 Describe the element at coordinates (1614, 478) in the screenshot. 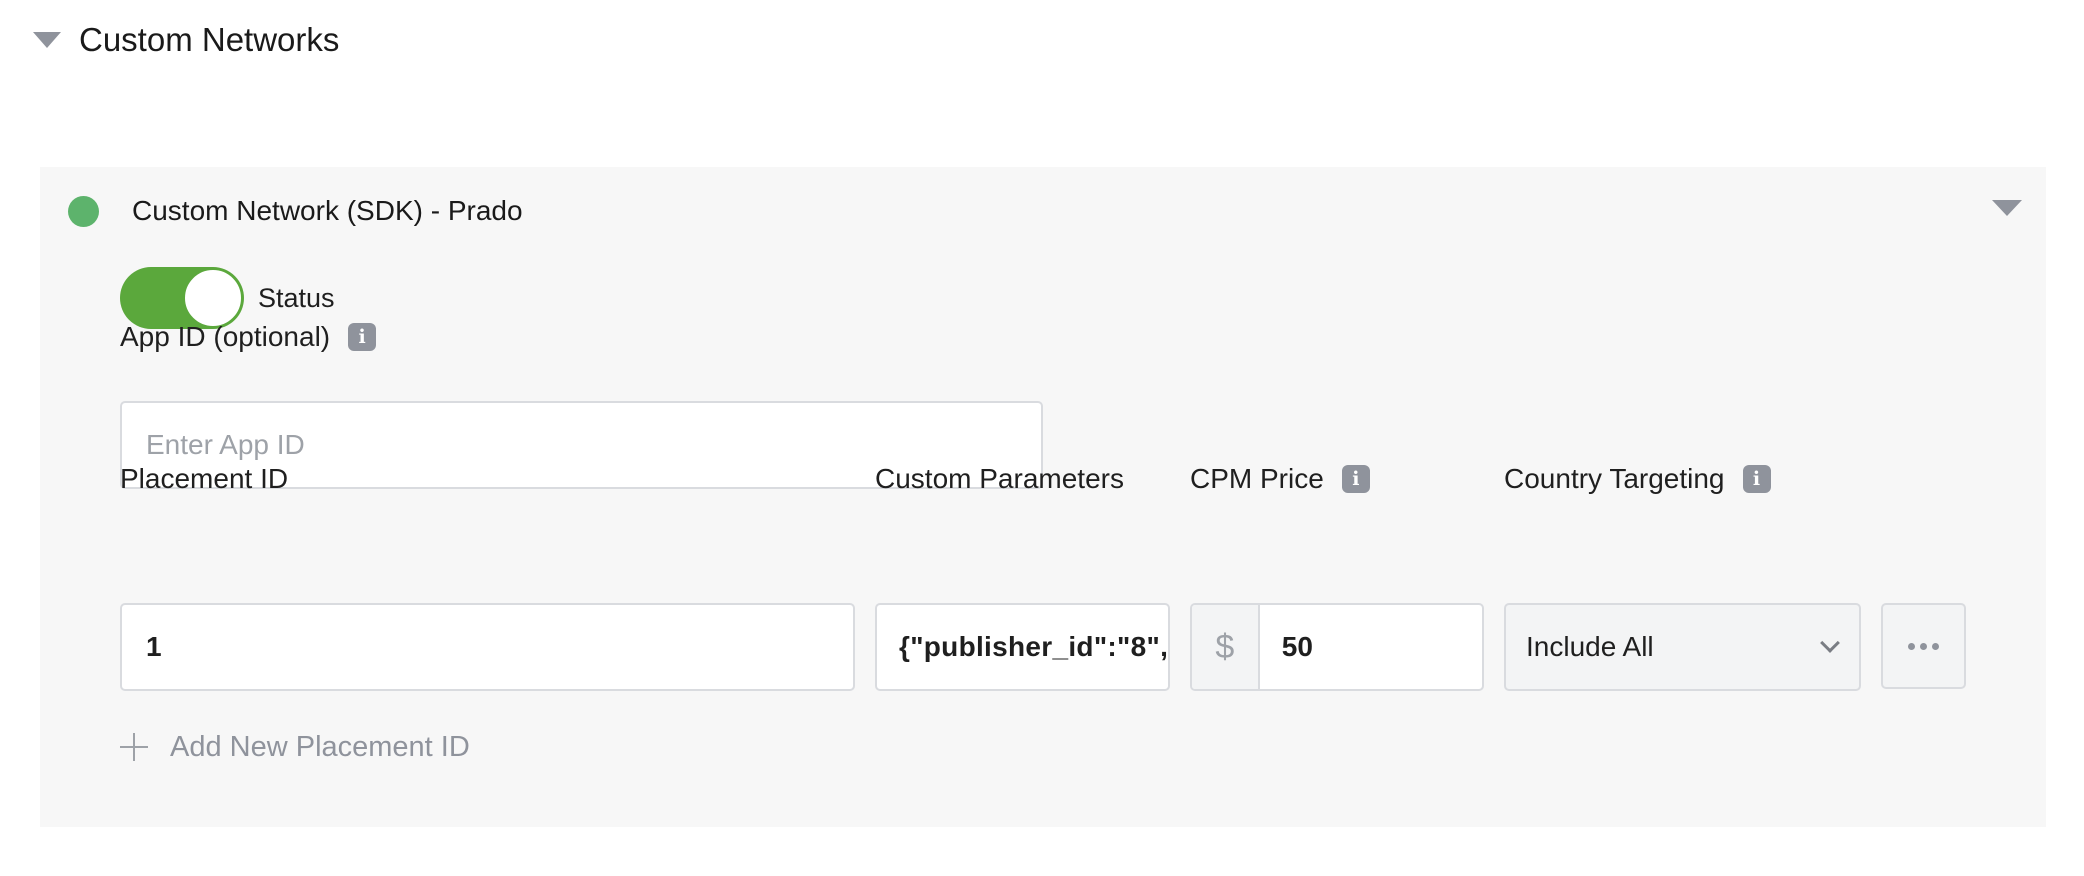

I see `country-targeting-label: Country Targeting` at that location.